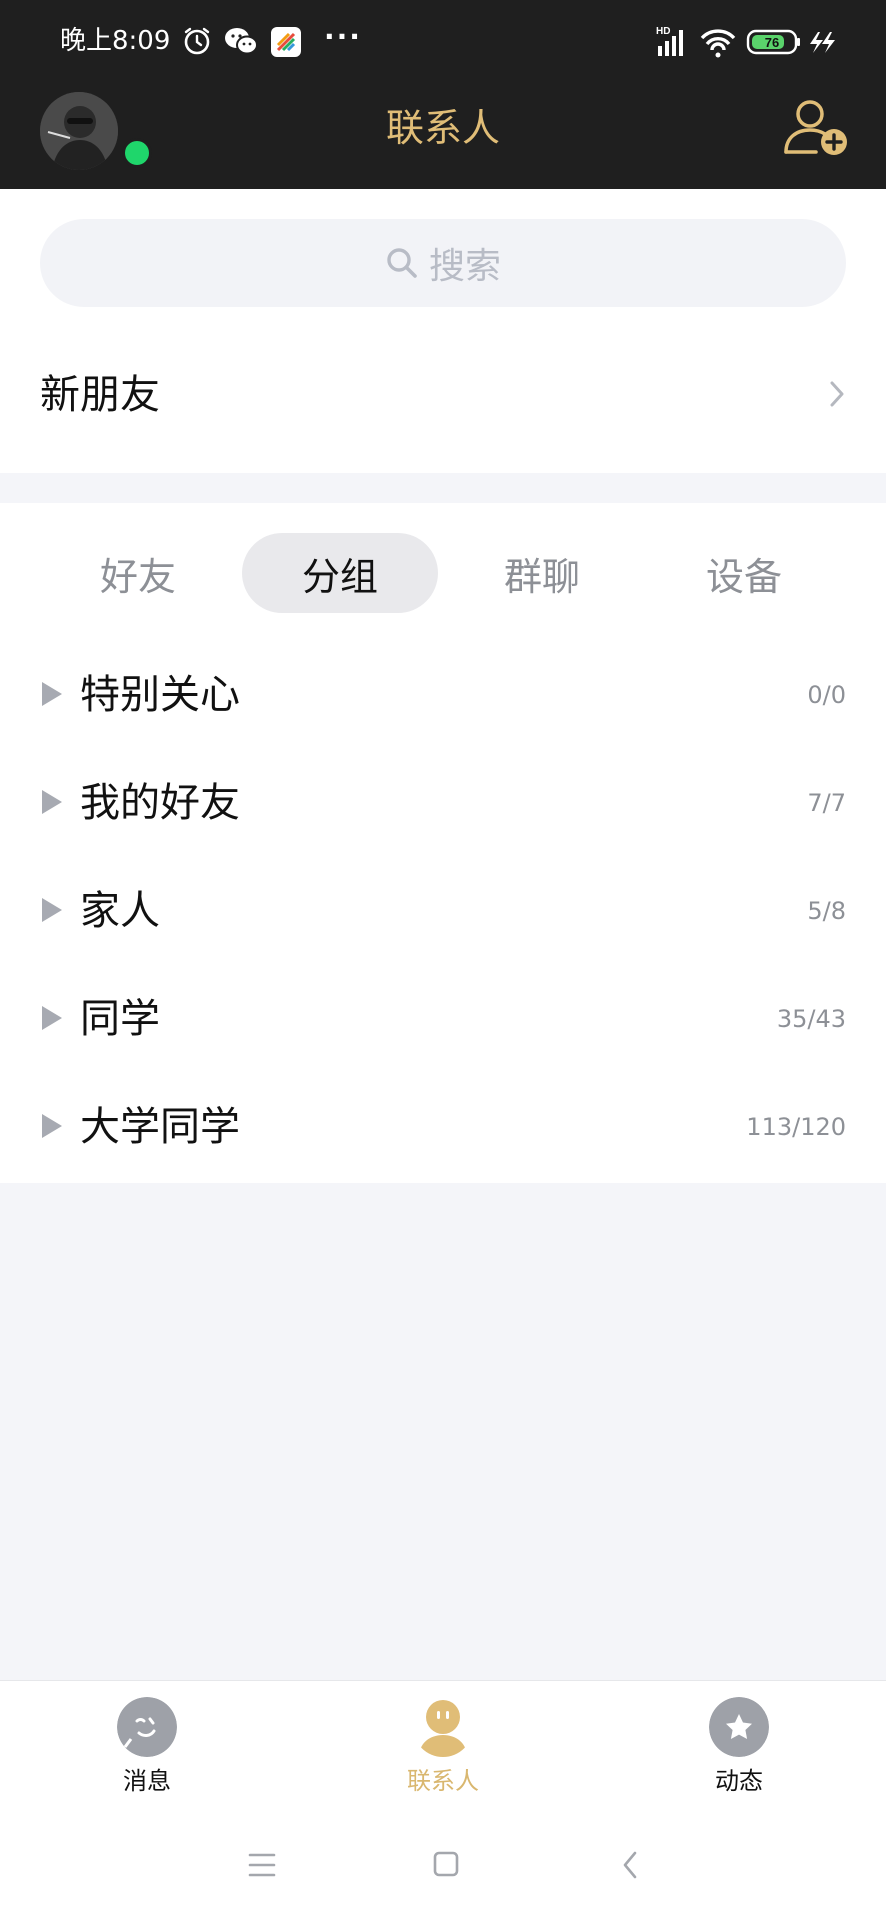 This screenshot has height=1920, width=886. Describe the element at coordinates (718, 43) in the screenshot. I see `wifi-icon` at that location.